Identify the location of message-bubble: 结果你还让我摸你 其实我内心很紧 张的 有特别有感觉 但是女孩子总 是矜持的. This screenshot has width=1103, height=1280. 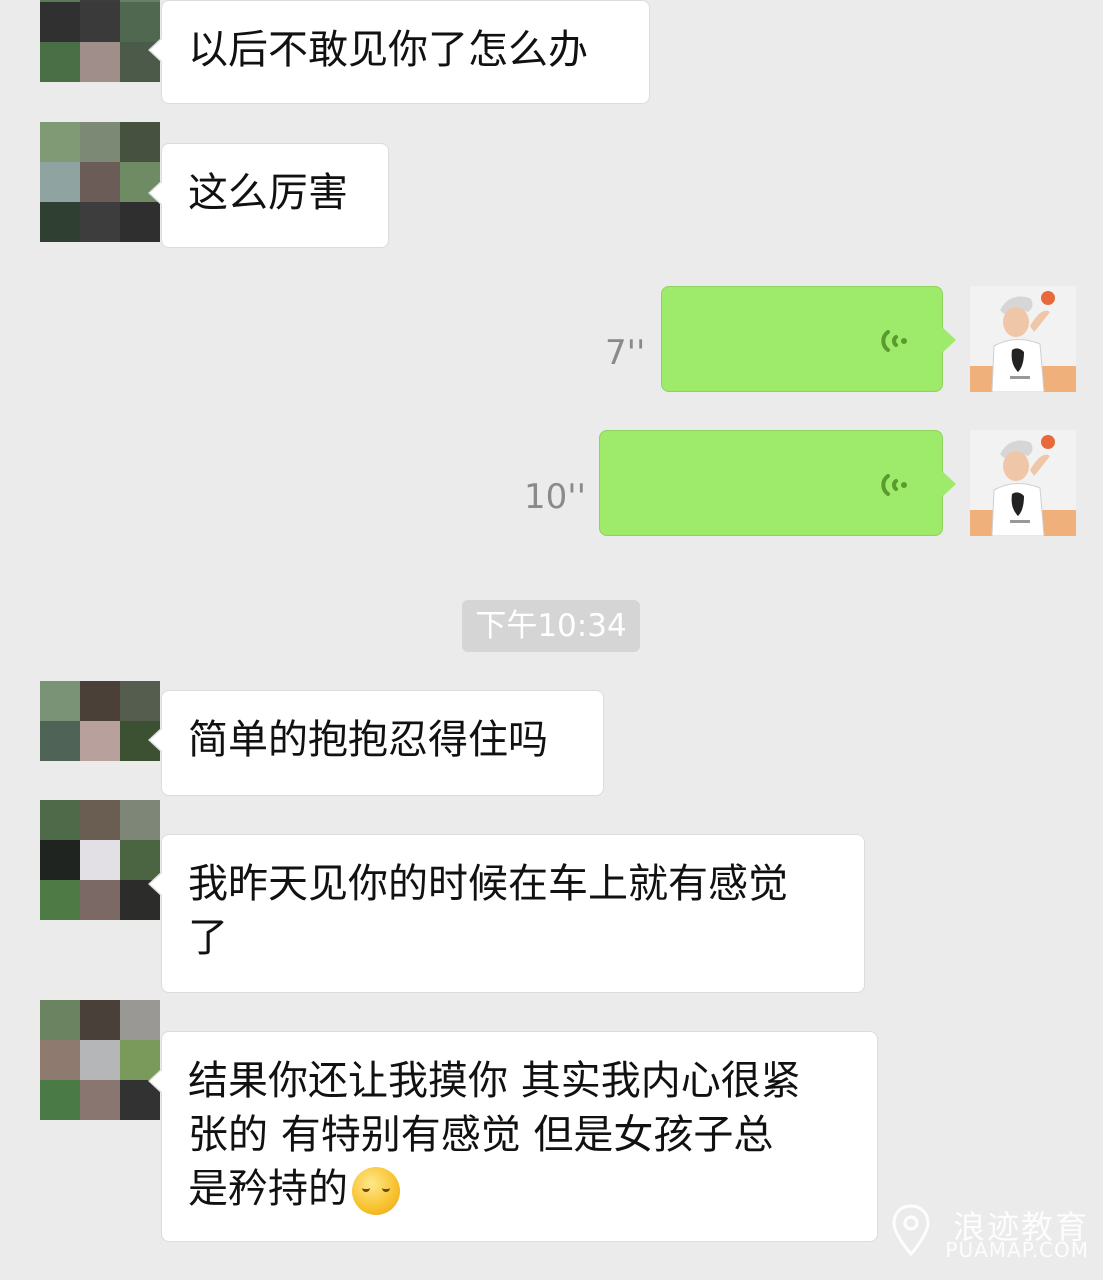
(513, 1136).